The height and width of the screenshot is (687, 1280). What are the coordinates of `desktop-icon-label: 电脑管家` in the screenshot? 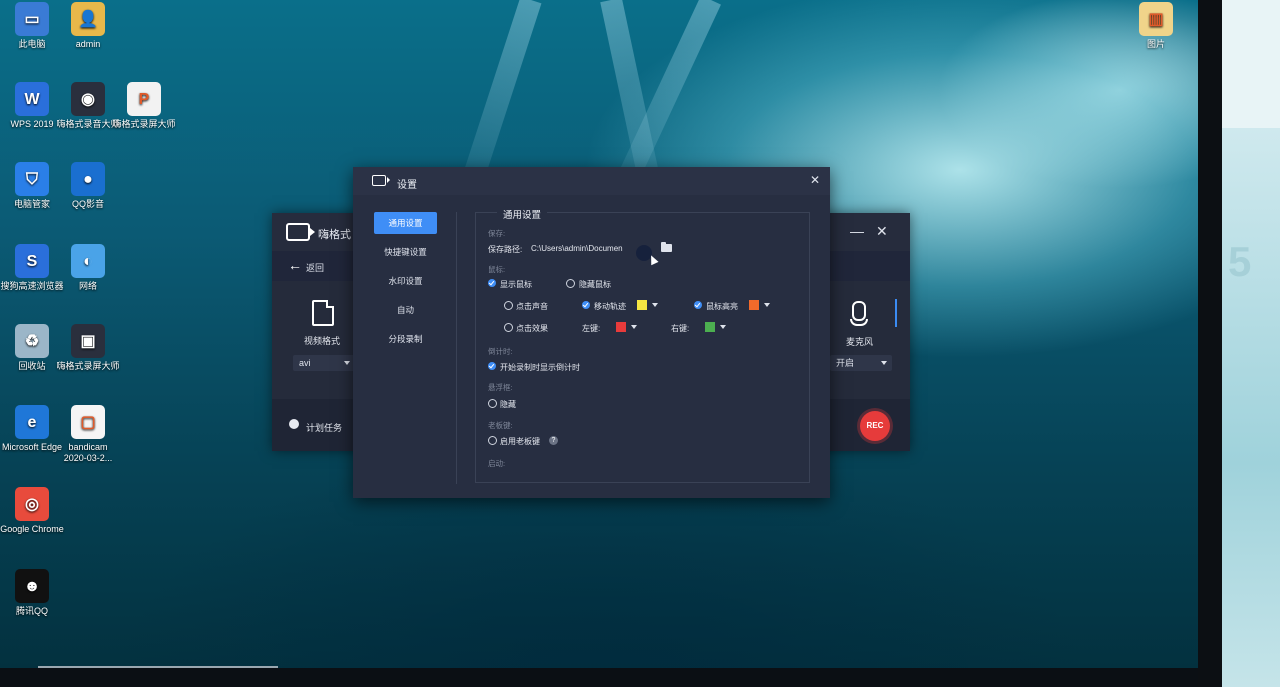 It's located at (31, 204).